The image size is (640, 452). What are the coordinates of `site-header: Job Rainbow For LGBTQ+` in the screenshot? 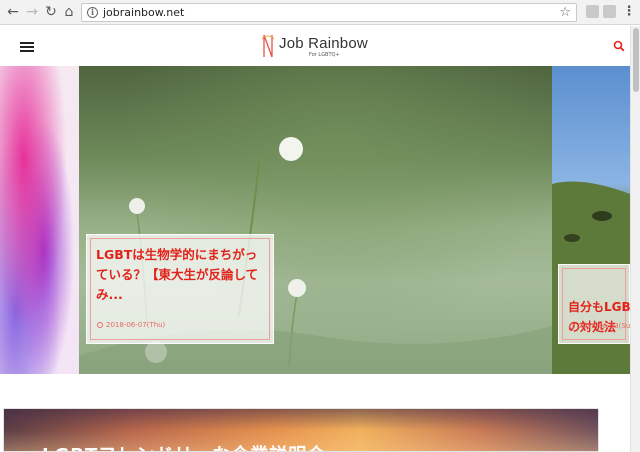 It's located at (315, 46).